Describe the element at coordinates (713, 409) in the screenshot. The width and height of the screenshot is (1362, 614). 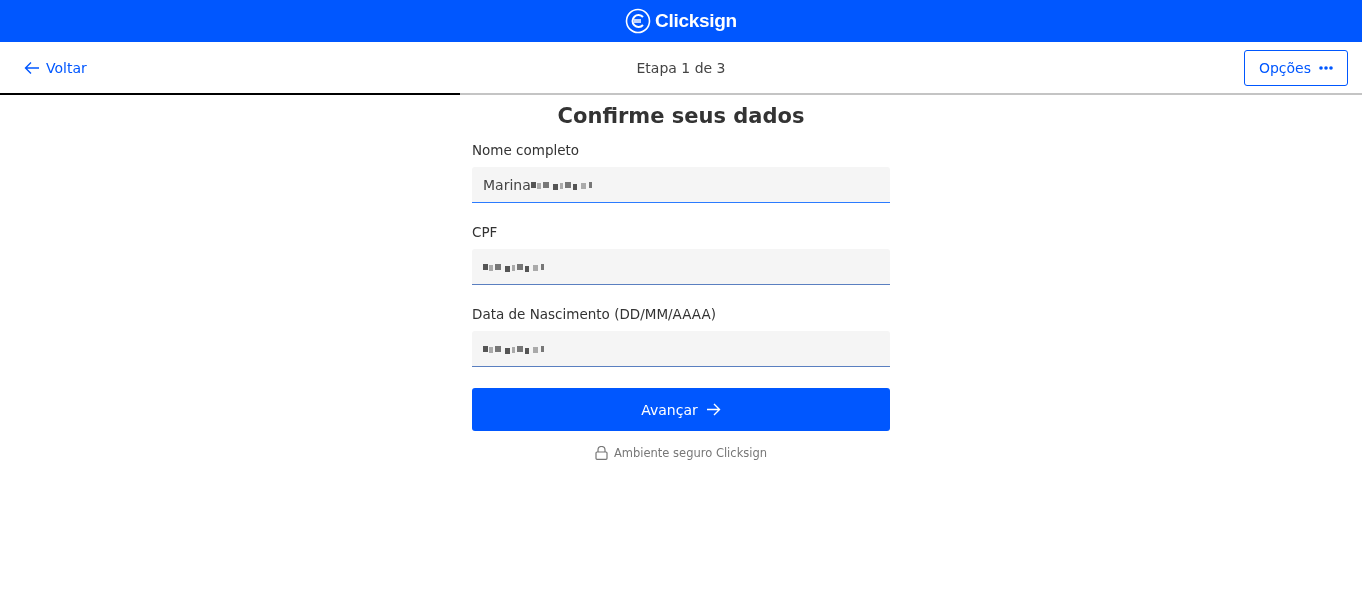
I see `arrow-right-icon` at that location.